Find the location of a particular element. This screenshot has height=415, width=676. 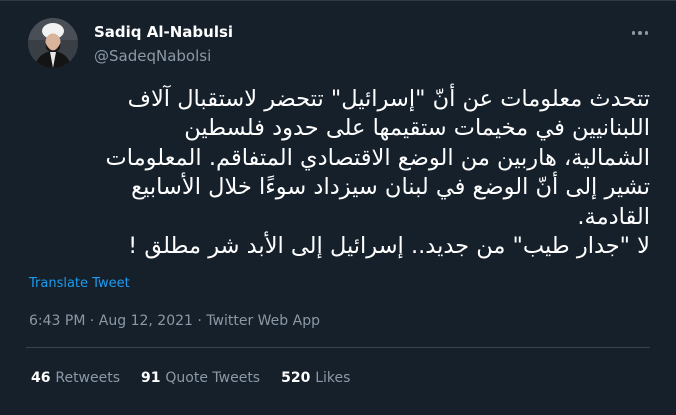

author-handle: @SadeqNabolsi is located at coordinates (152, 56).